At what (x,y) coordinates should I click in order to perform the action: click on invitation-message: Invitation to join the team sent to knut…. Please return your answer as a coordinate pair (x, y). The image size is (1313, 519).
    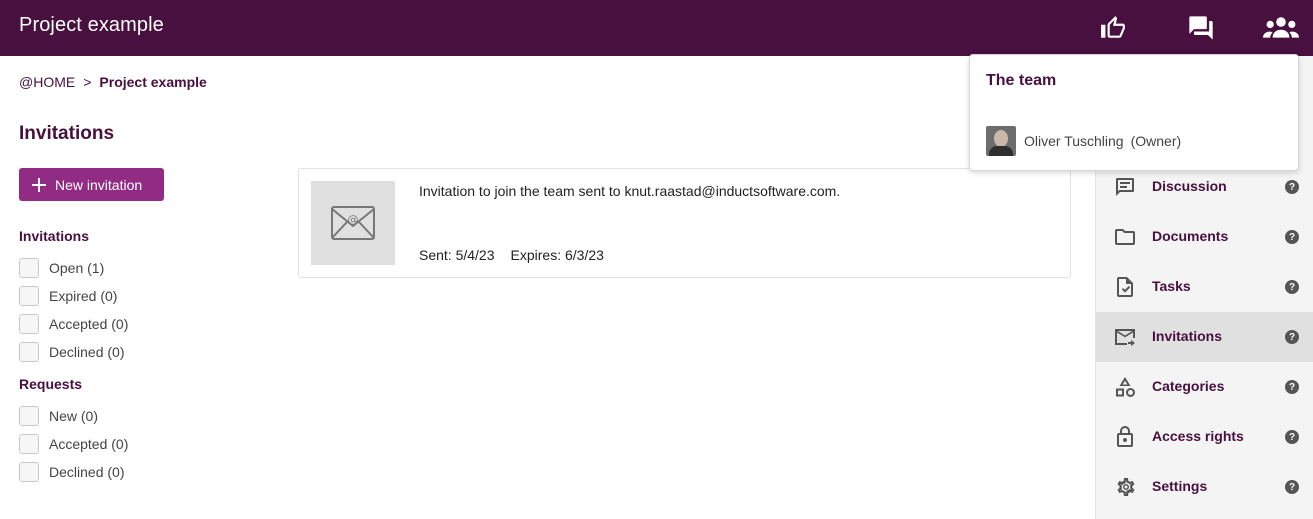
    Looking at the image, I should click on (630, 191).